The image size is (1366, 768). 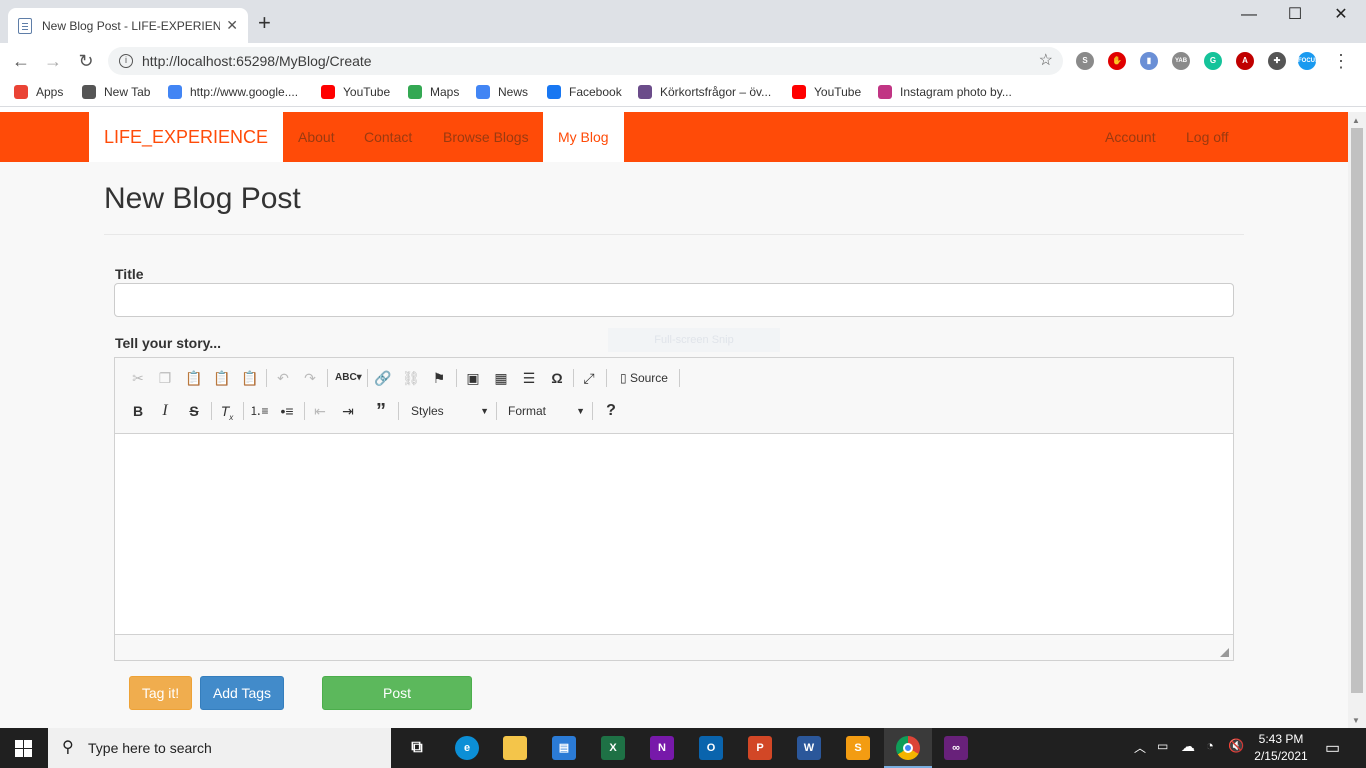 I want to click on post-button: Post, so click(x=397, y=693).